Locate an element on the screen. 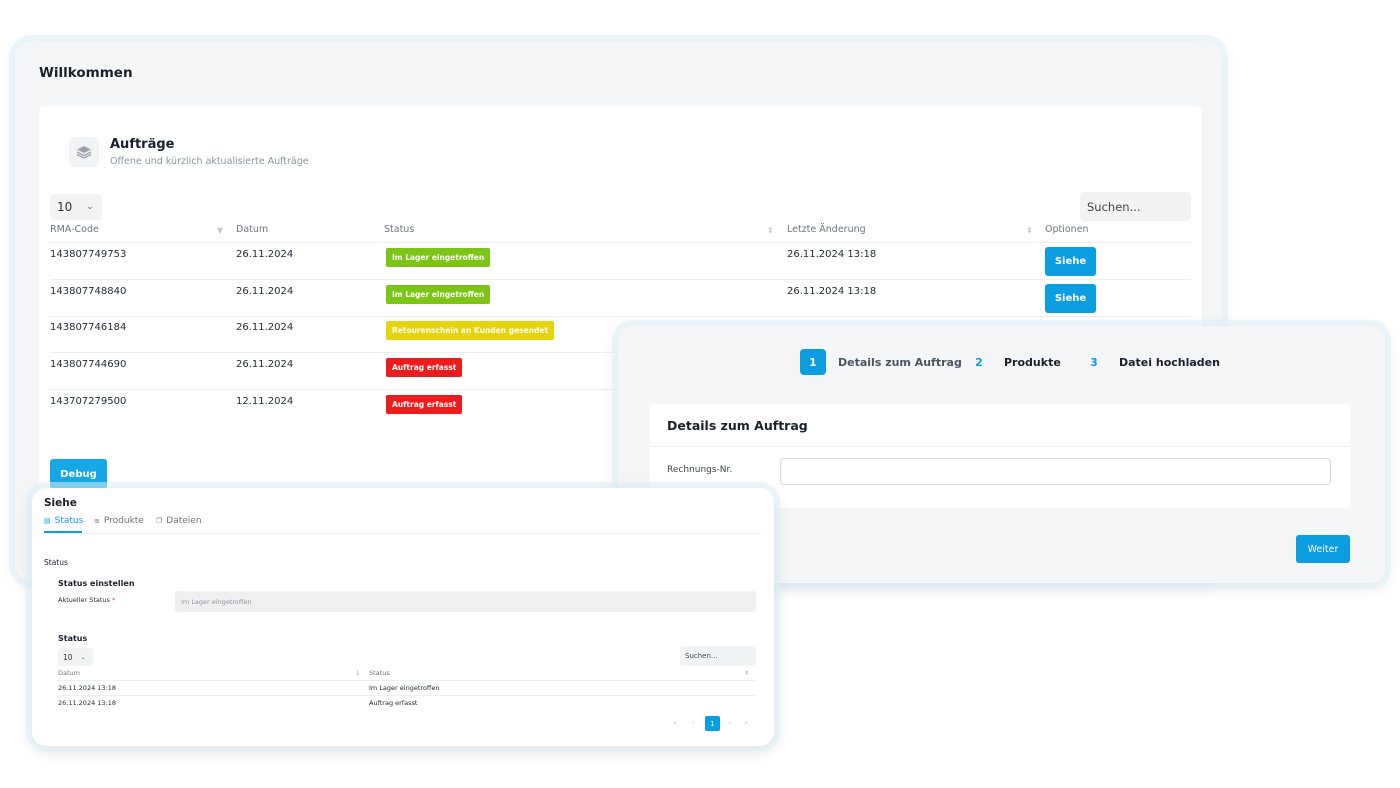  label-text: Aktueller Status is located at coordinates (84, 600).